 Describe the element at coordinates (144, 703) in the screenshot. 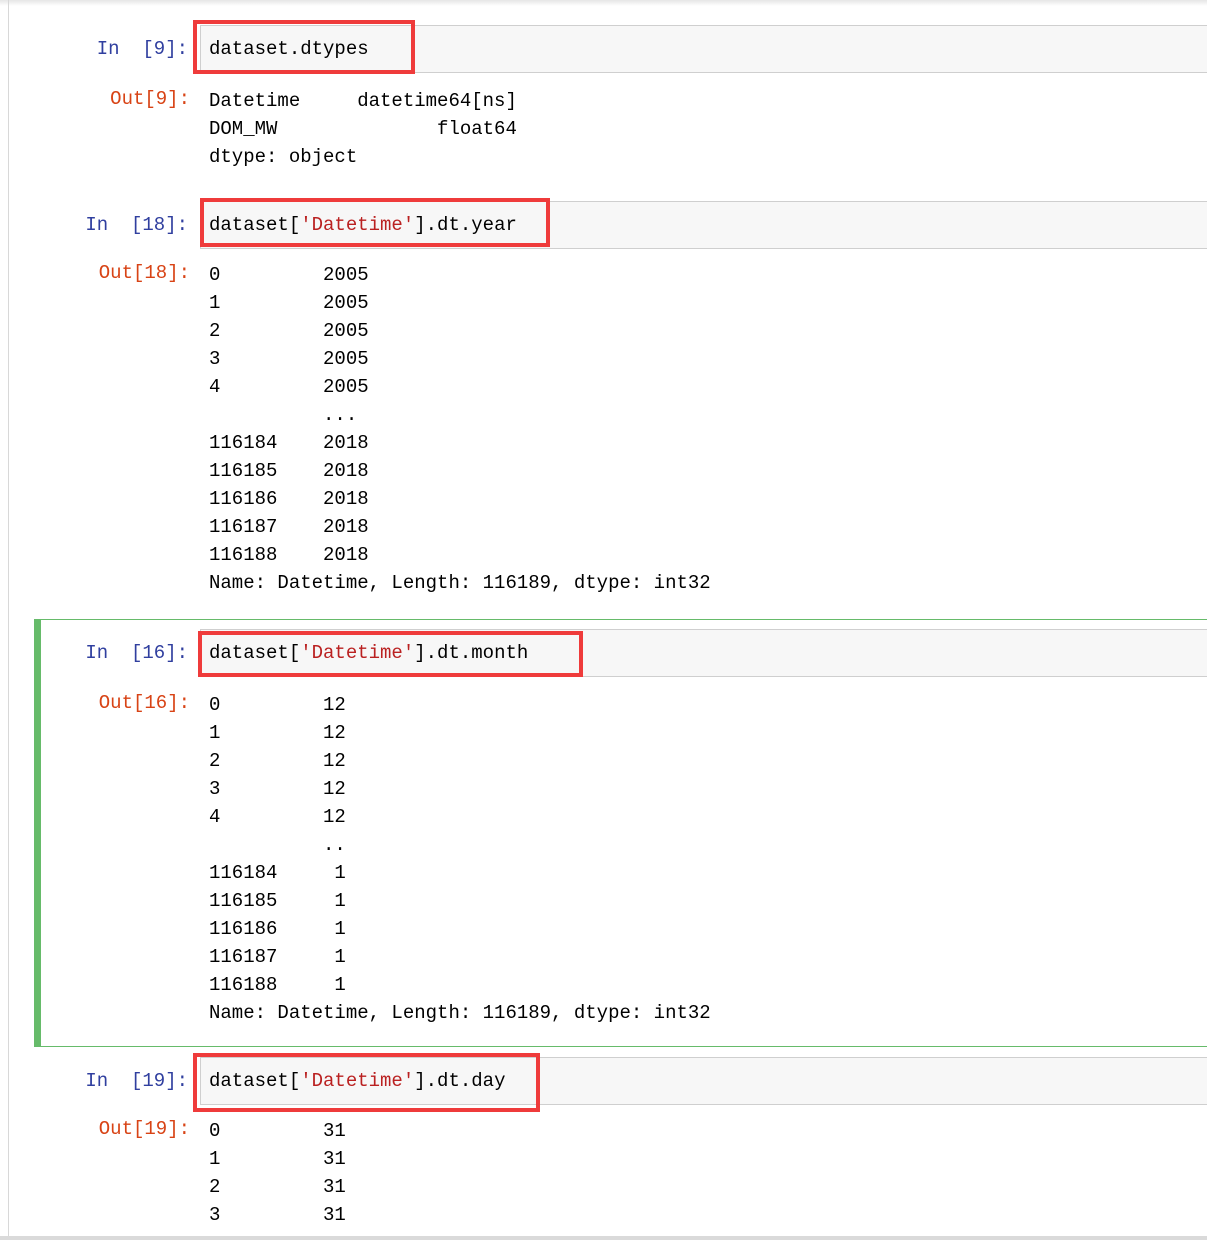

I see `out-prompt: Out[16]:` at that location.